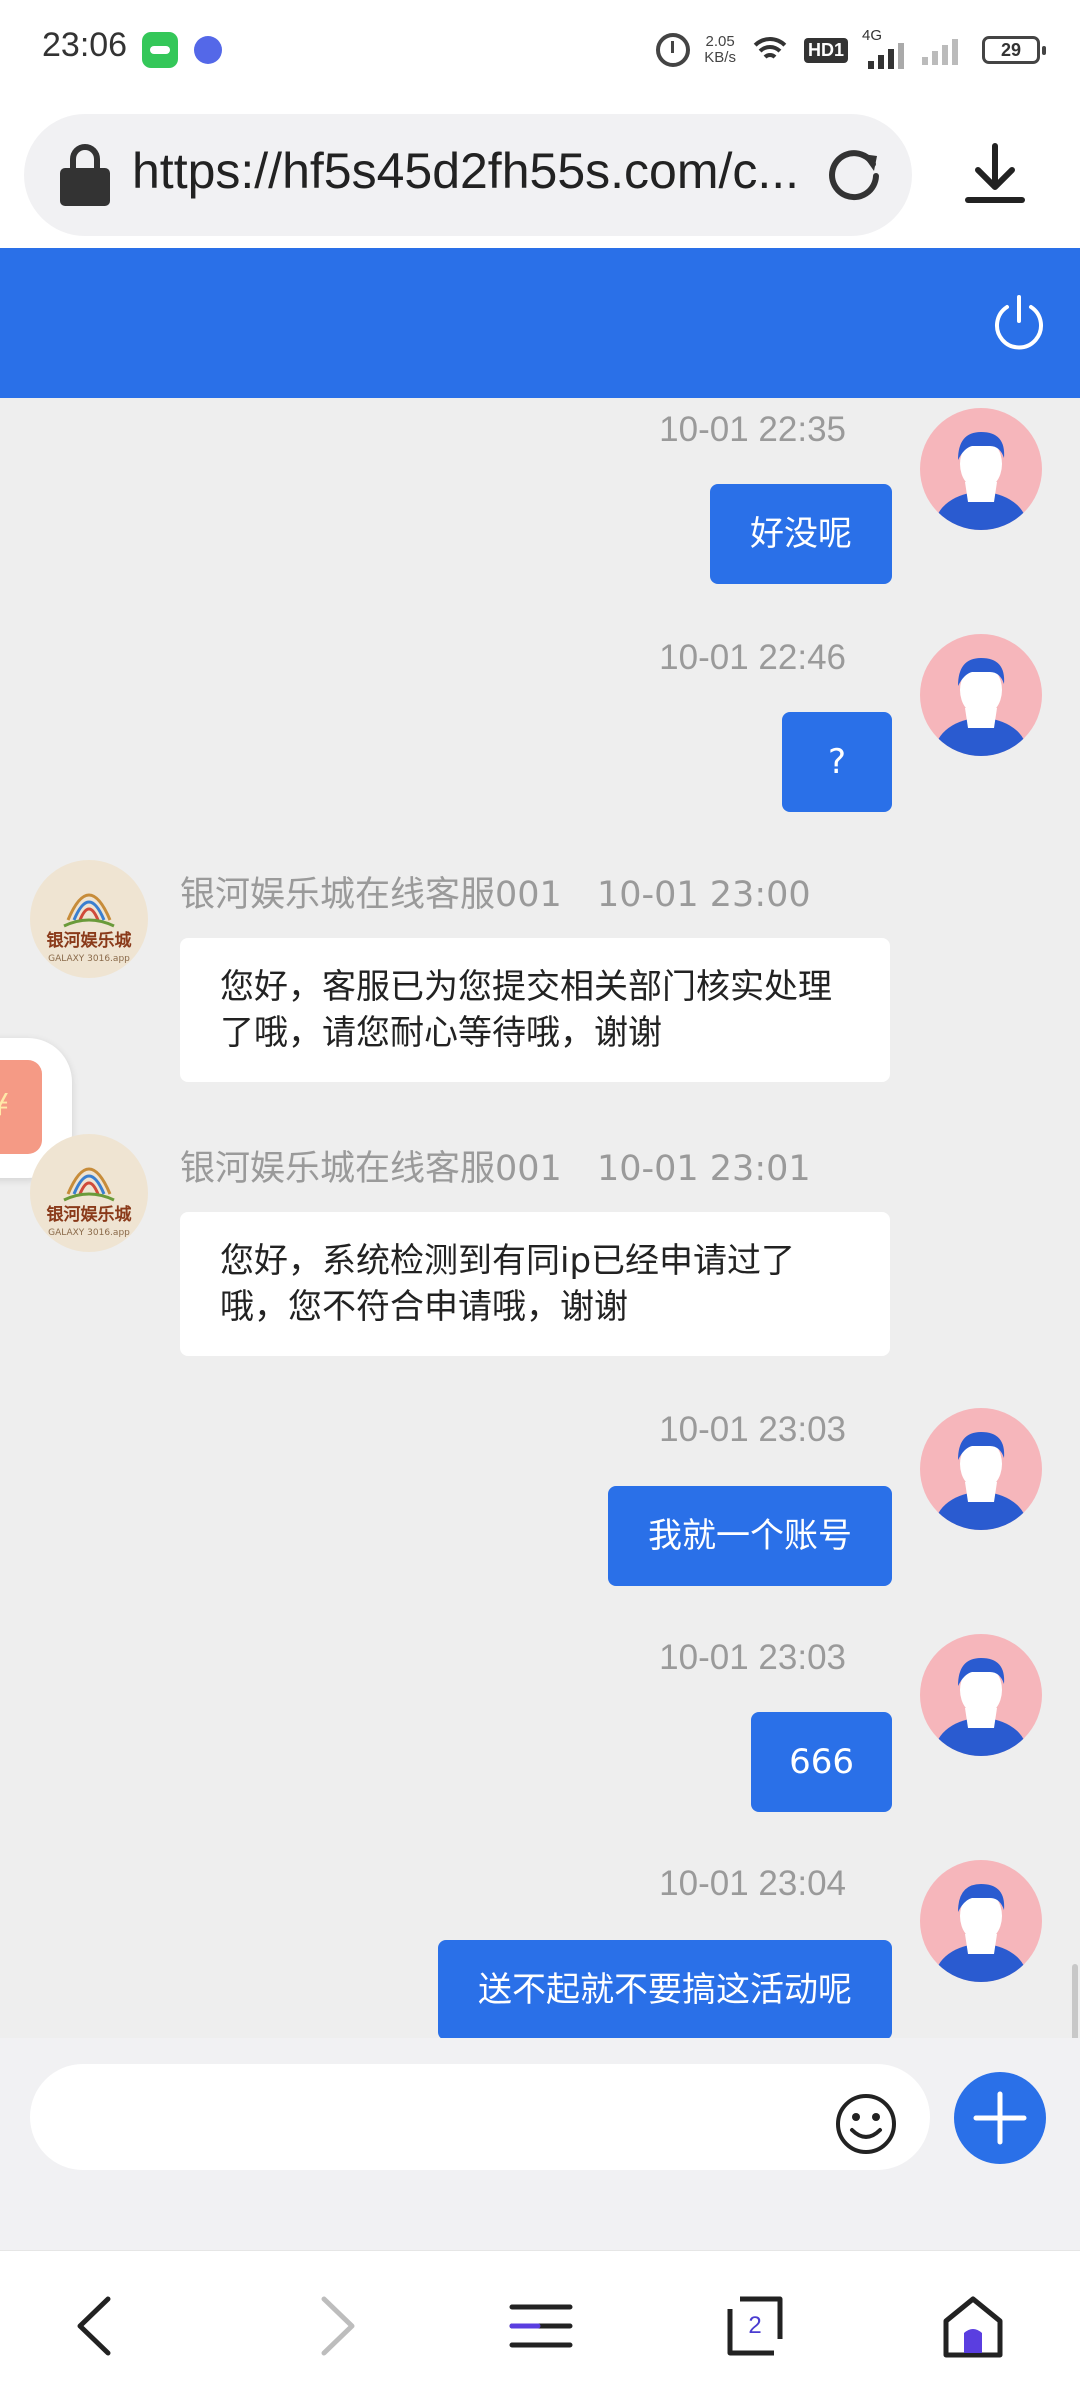 The height and width of the screenshot is (2401, 1080). I want to click on download-icon, so click(995, 175).